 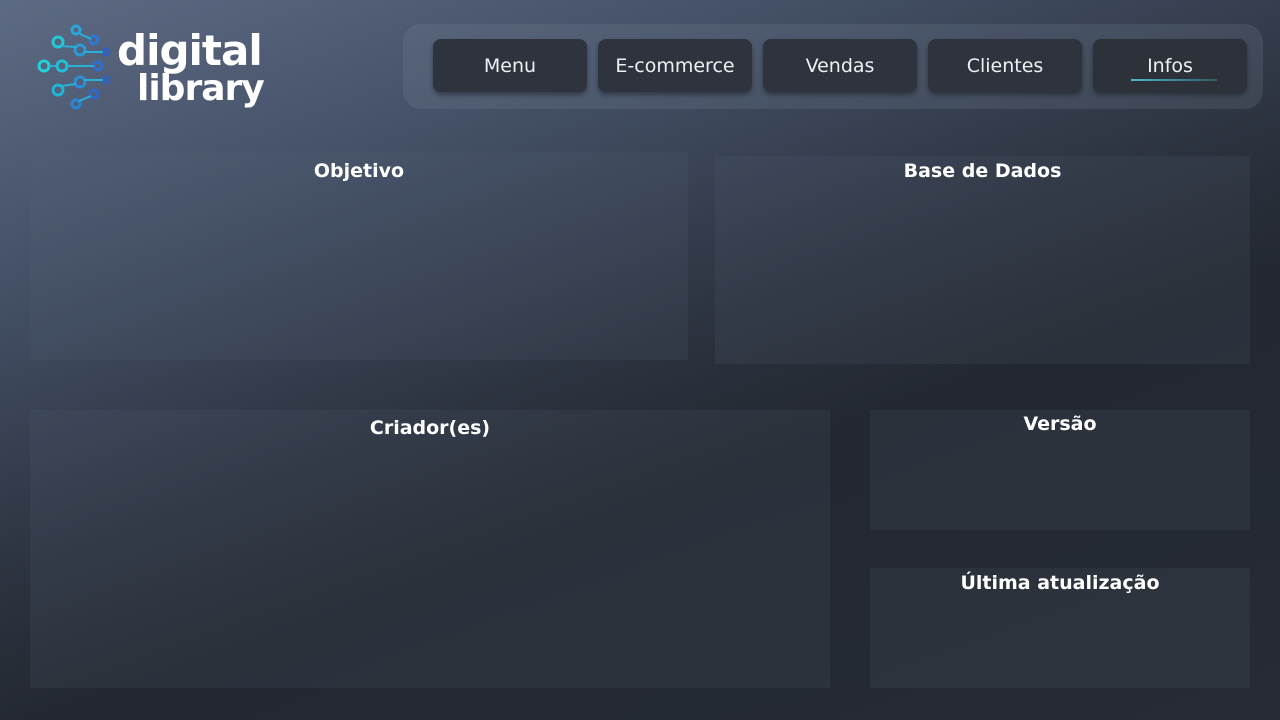 I want to click on panel-title-criadores: Criador(es), so click(x=430, y=428).